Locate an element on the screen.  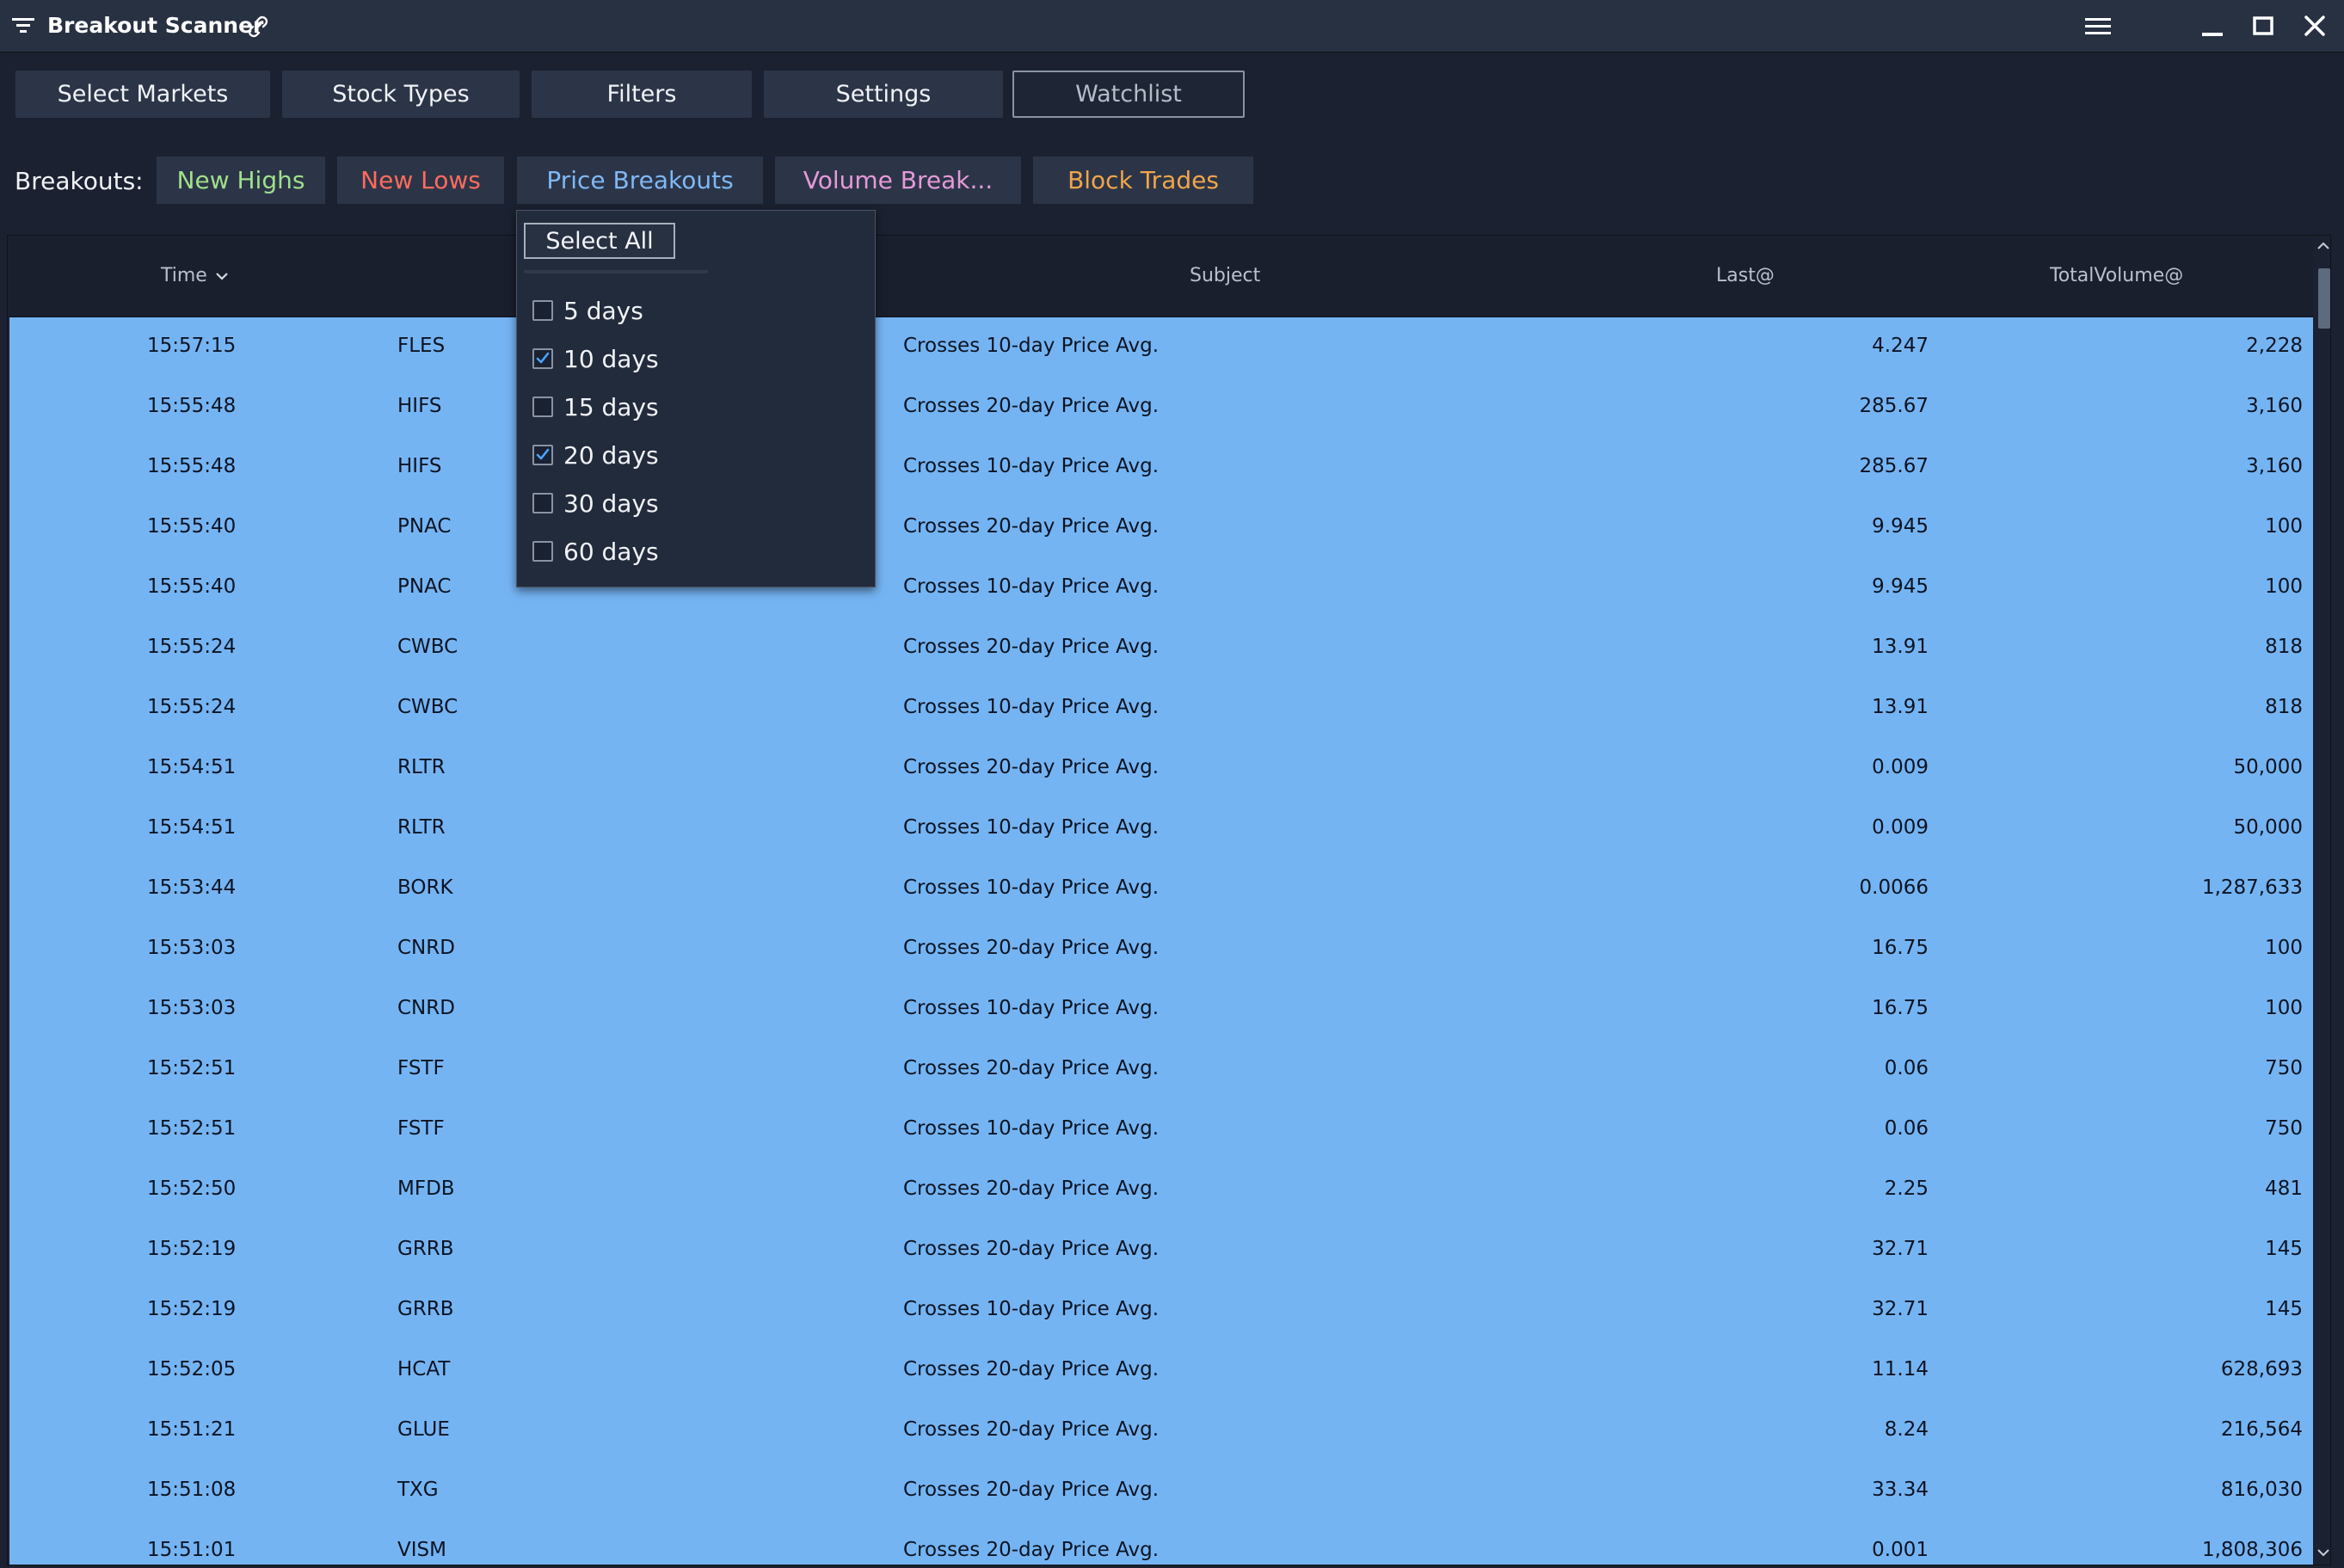
row-time: 15:52:19 is located at coordinates (192, 1309).